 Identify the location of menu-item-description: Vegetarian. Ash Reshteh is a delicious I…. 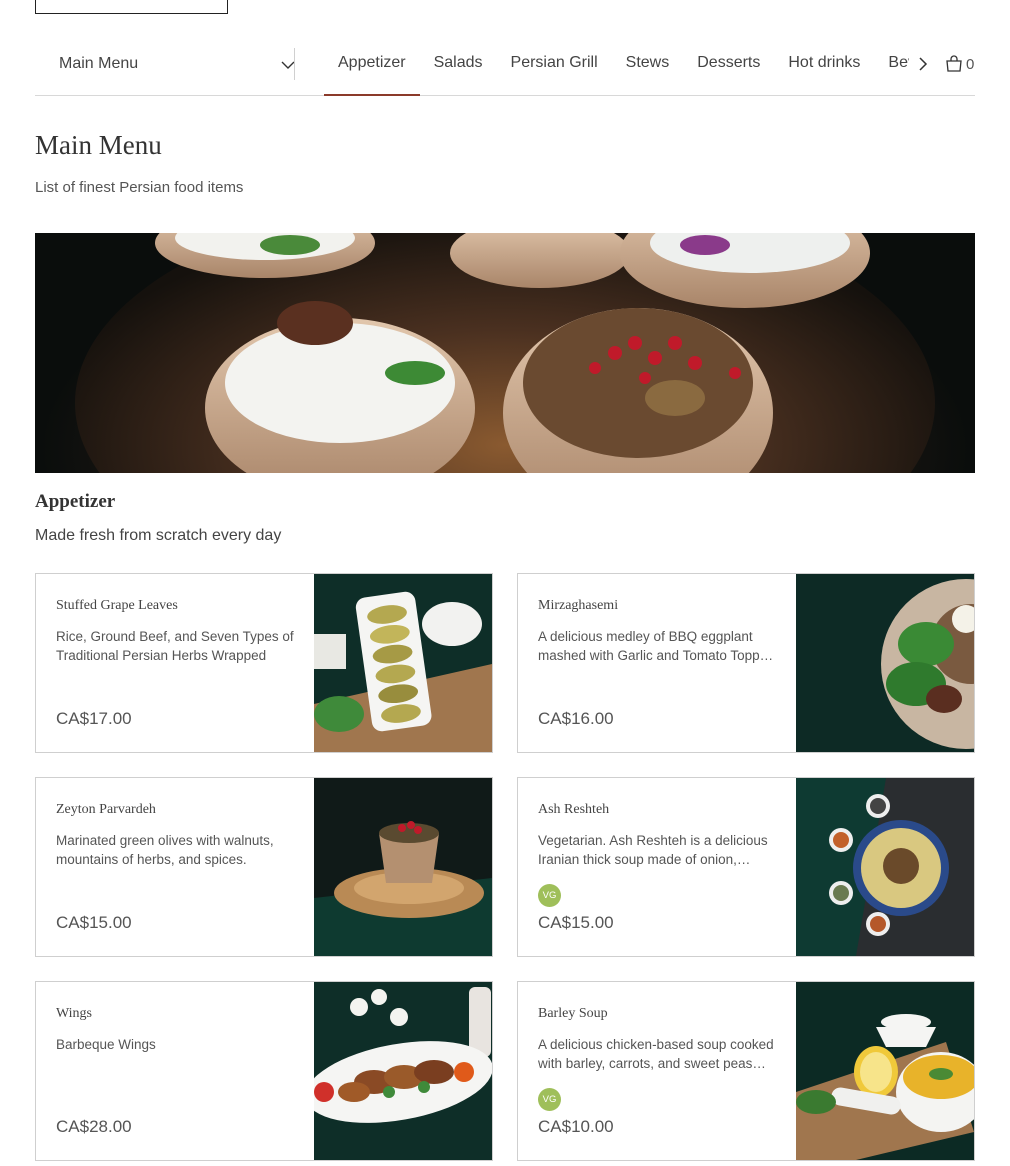
(653, 850).